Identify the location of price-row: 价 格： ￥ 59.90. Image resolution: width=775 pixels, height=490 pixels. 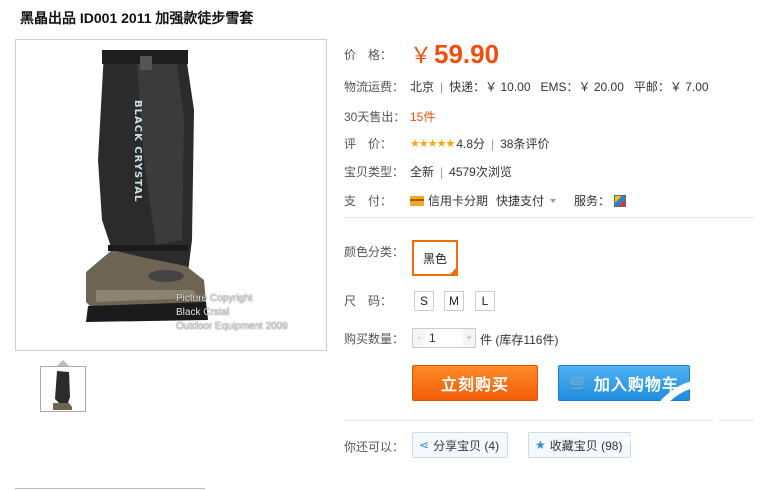
(421, 54).